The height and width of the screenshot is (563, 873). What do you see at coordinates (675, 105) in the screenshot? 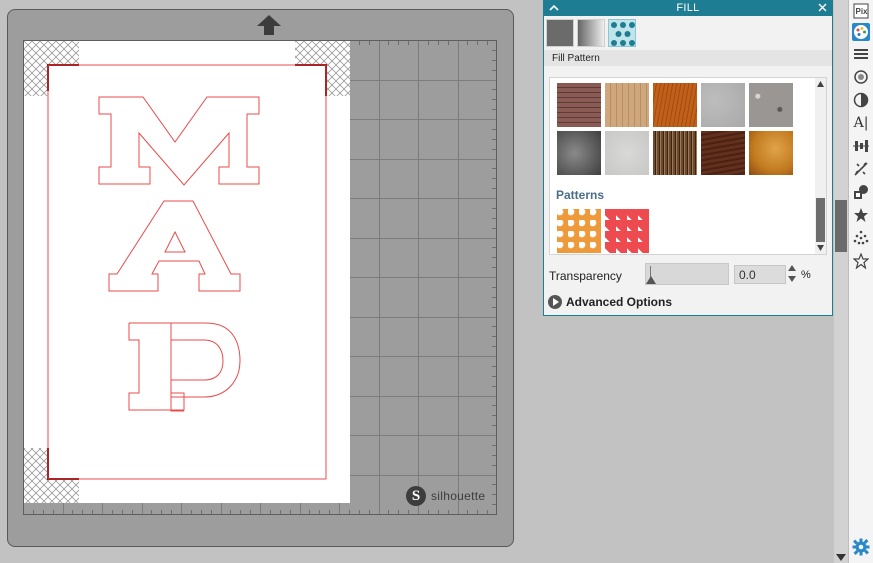
I see `texture-swatch-orange-wood` at bounding box center [675, 105].